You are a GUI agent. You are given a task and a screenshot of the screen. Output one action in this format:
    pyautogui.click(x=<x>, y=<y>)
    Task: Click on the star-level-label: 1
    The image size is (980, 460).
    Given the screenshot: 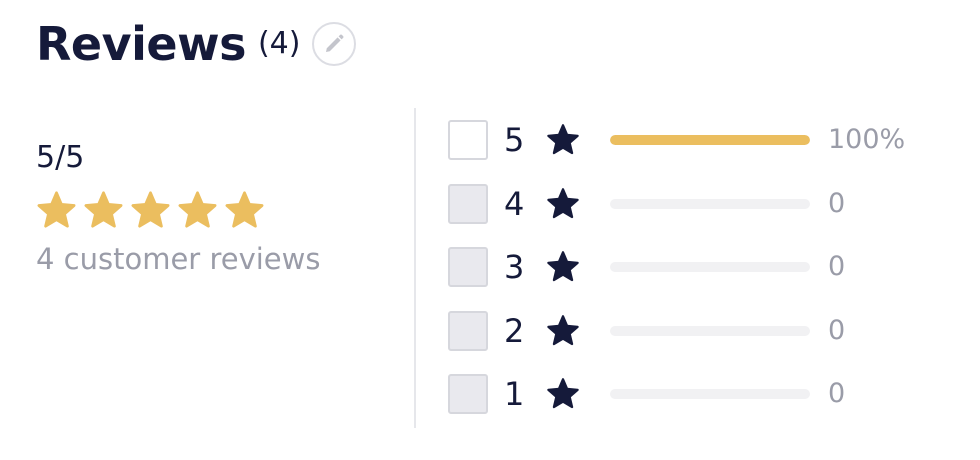 What is the action you would take?
    pyautogui.click(x=514, y=394)
    